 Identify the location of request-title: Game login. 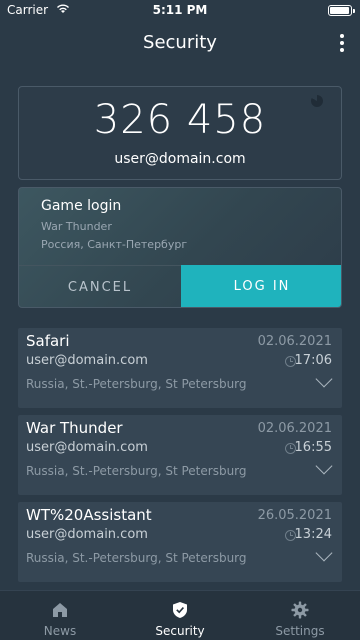
(81, 206).